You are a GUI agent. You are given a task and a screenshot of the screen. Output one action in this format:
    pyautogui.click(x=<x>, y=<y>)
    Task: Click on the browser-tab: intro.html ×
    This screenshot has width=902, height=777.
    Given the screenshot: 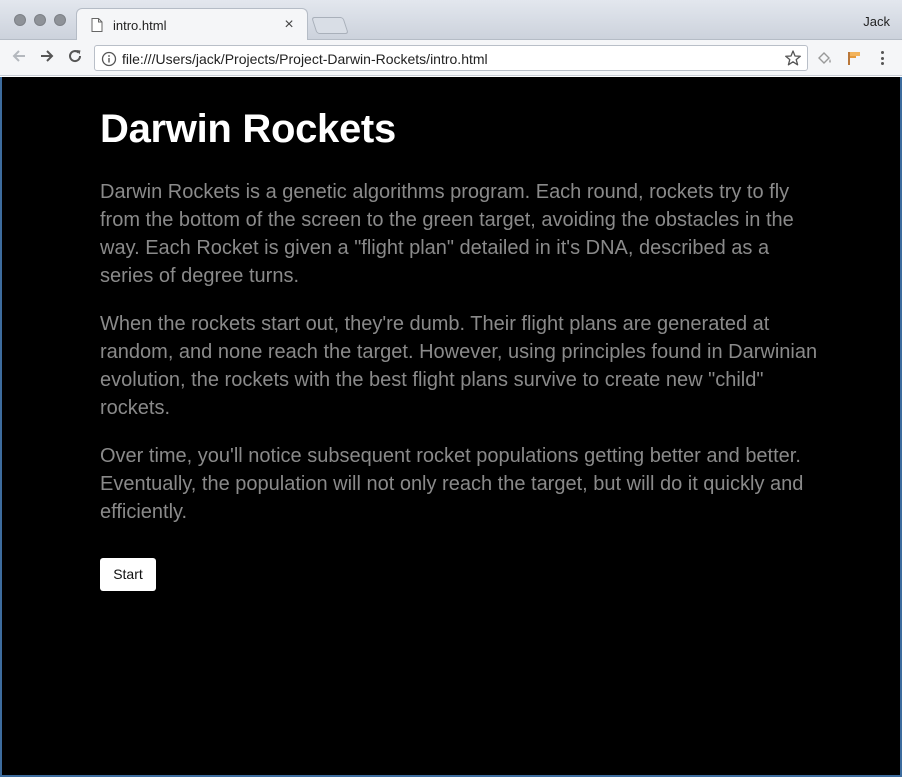 What is the action you would take?
    pyautogui.click(x=192, y=24)
    